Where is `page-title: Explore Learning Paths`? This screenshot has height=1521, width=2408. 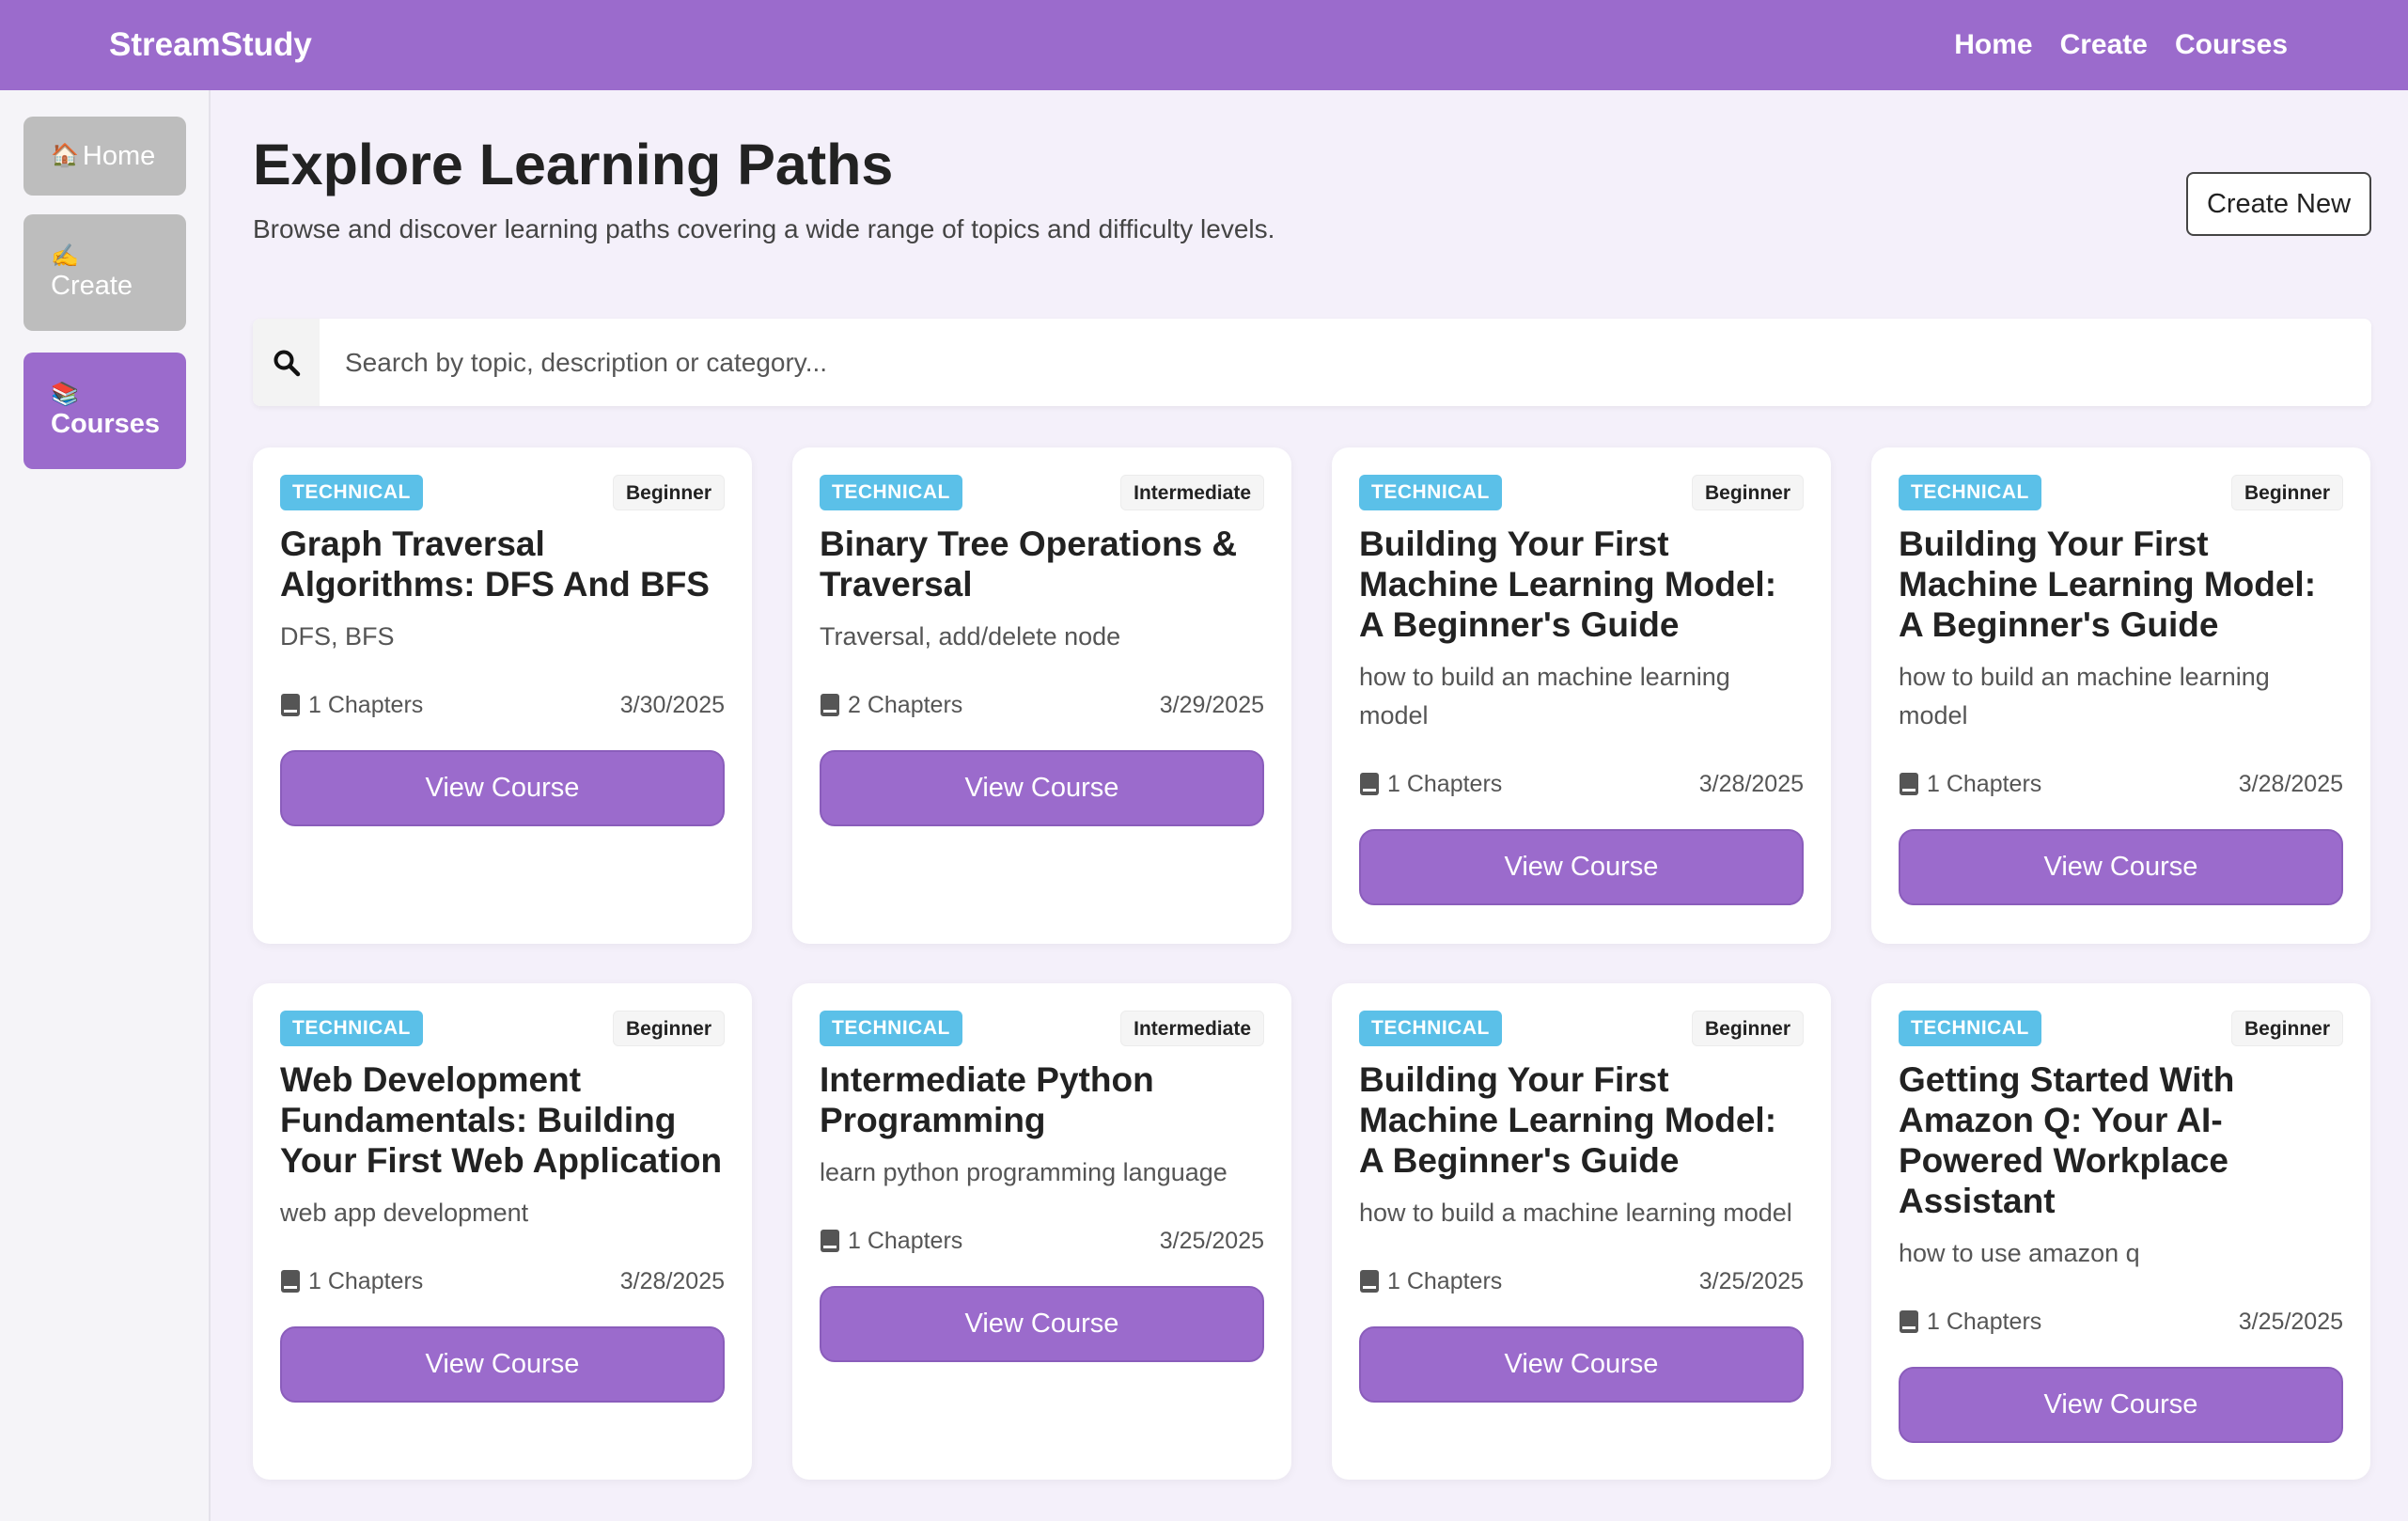 page-title: Explore Learning Paths is located at coordinates (573, 164).